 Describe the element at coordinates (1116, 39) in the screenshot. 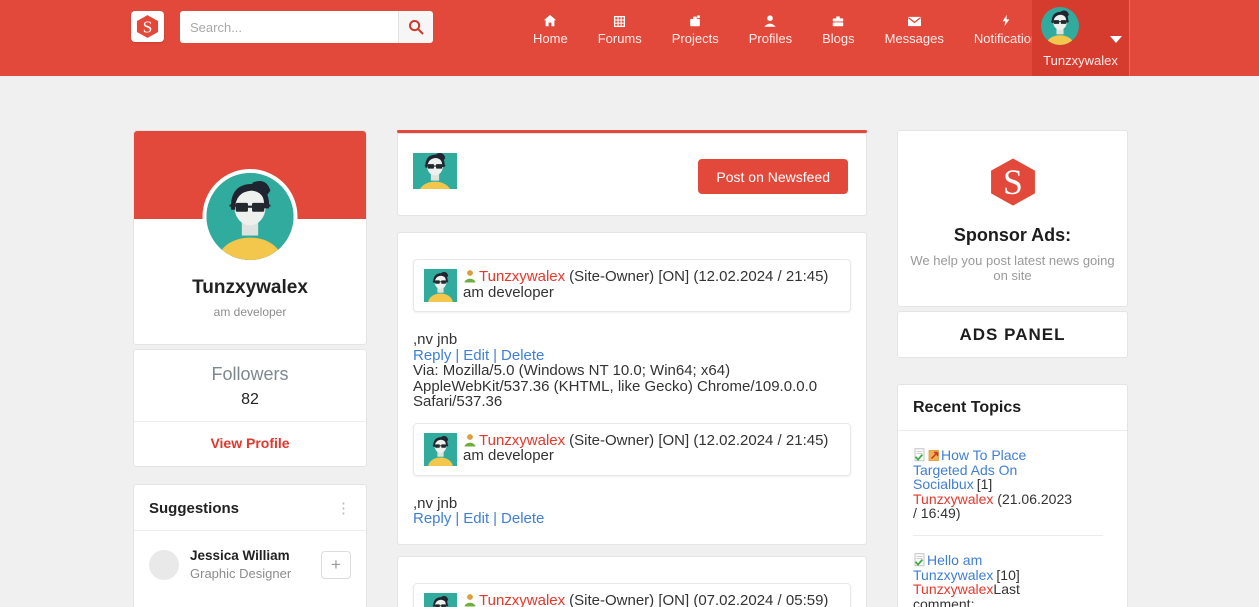

I see `chevron-down-icon` at that location.